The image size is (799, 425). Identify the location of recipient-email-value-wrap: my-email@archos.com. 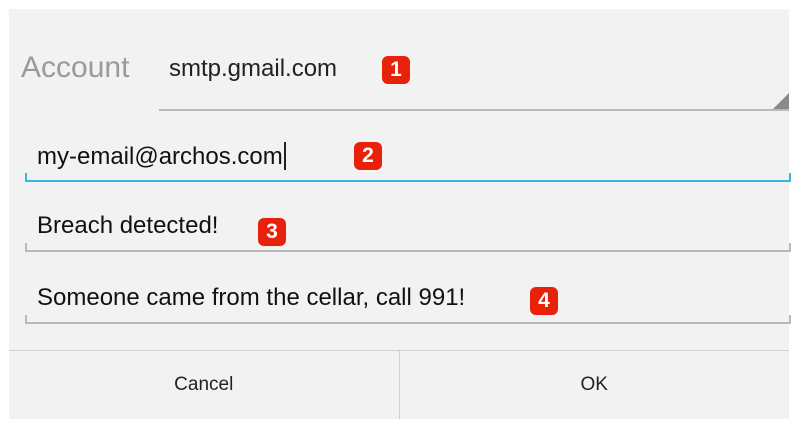
(161, 156).